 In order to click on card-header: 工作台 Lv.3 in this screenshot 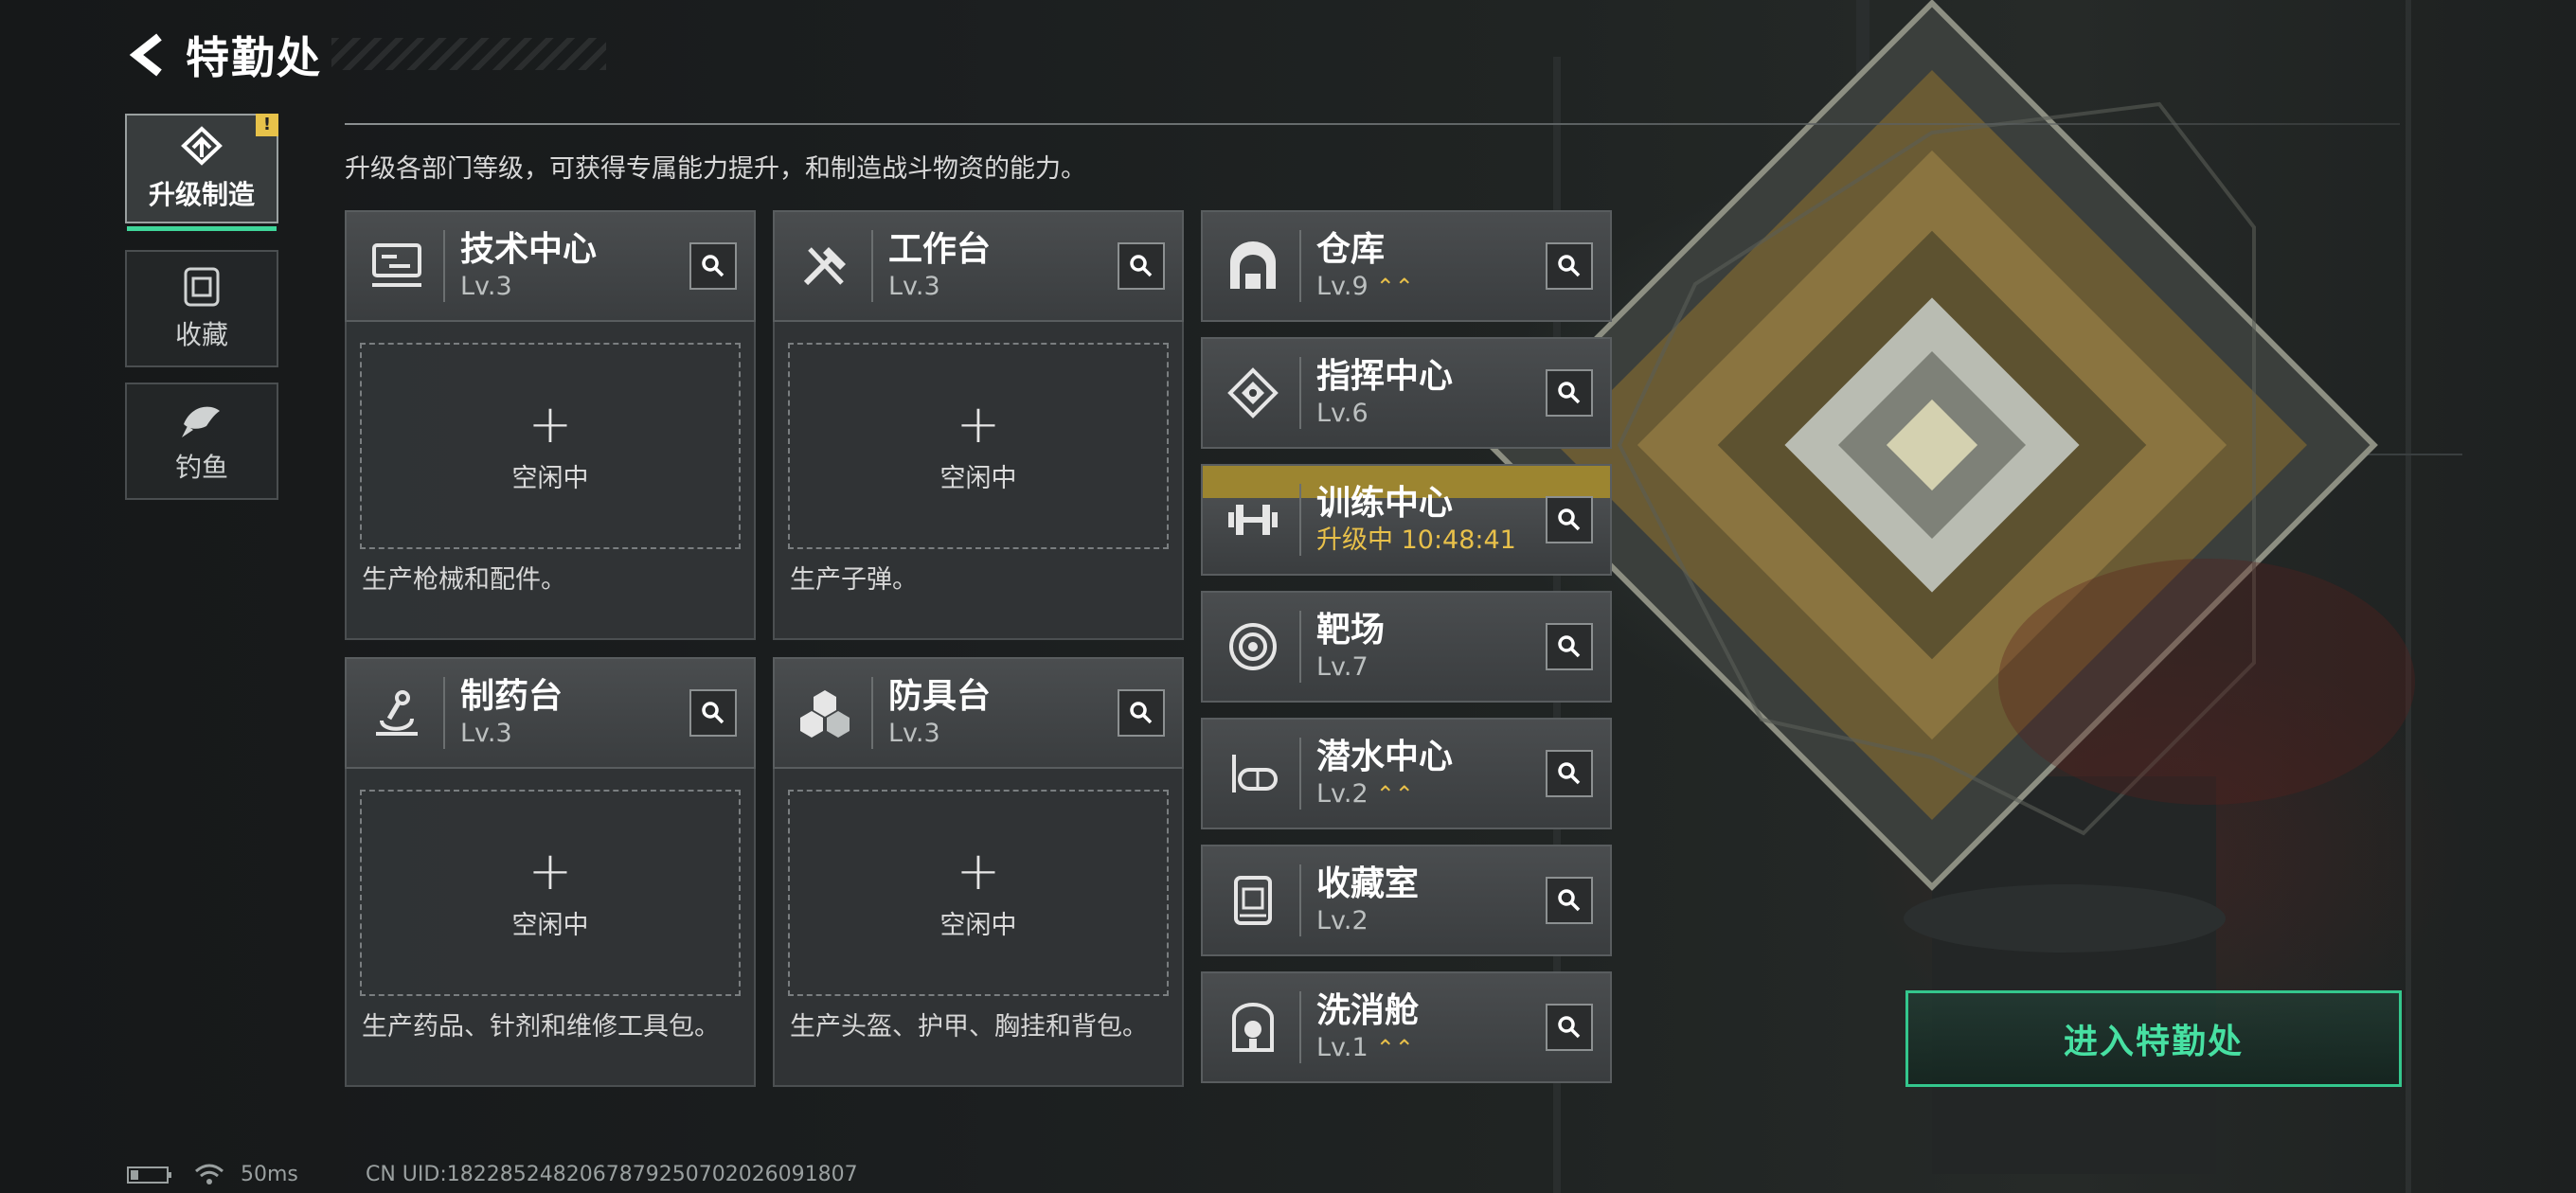, I will do `click(978, 266)`.